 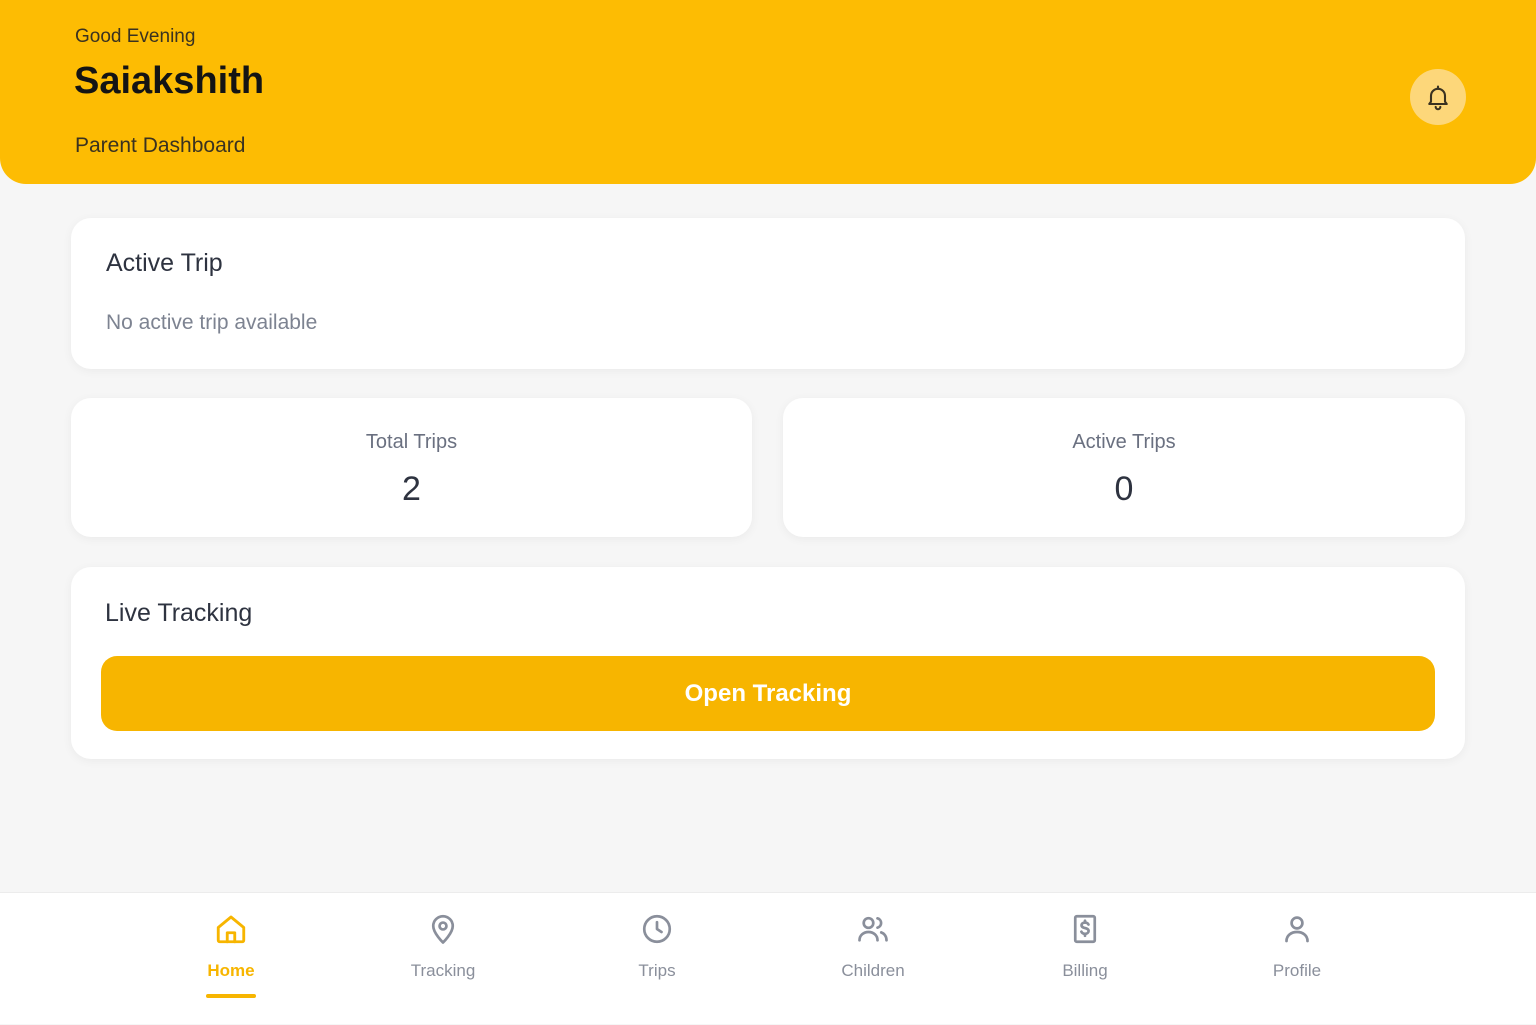 I want to click on active-trips-value: 0, so click(x=1124, y=489).